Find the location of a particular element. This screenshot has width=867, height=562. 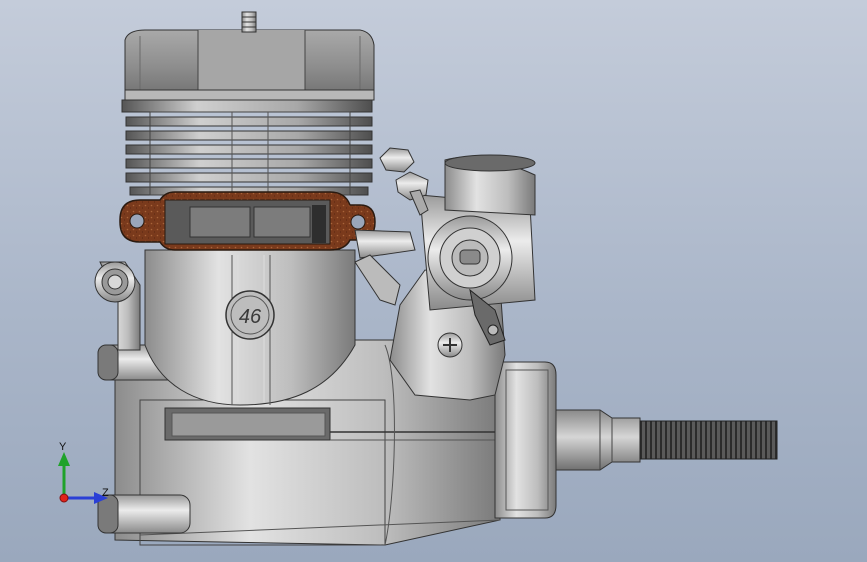

mounting-lug-lower is located at coordinates (144, 514).